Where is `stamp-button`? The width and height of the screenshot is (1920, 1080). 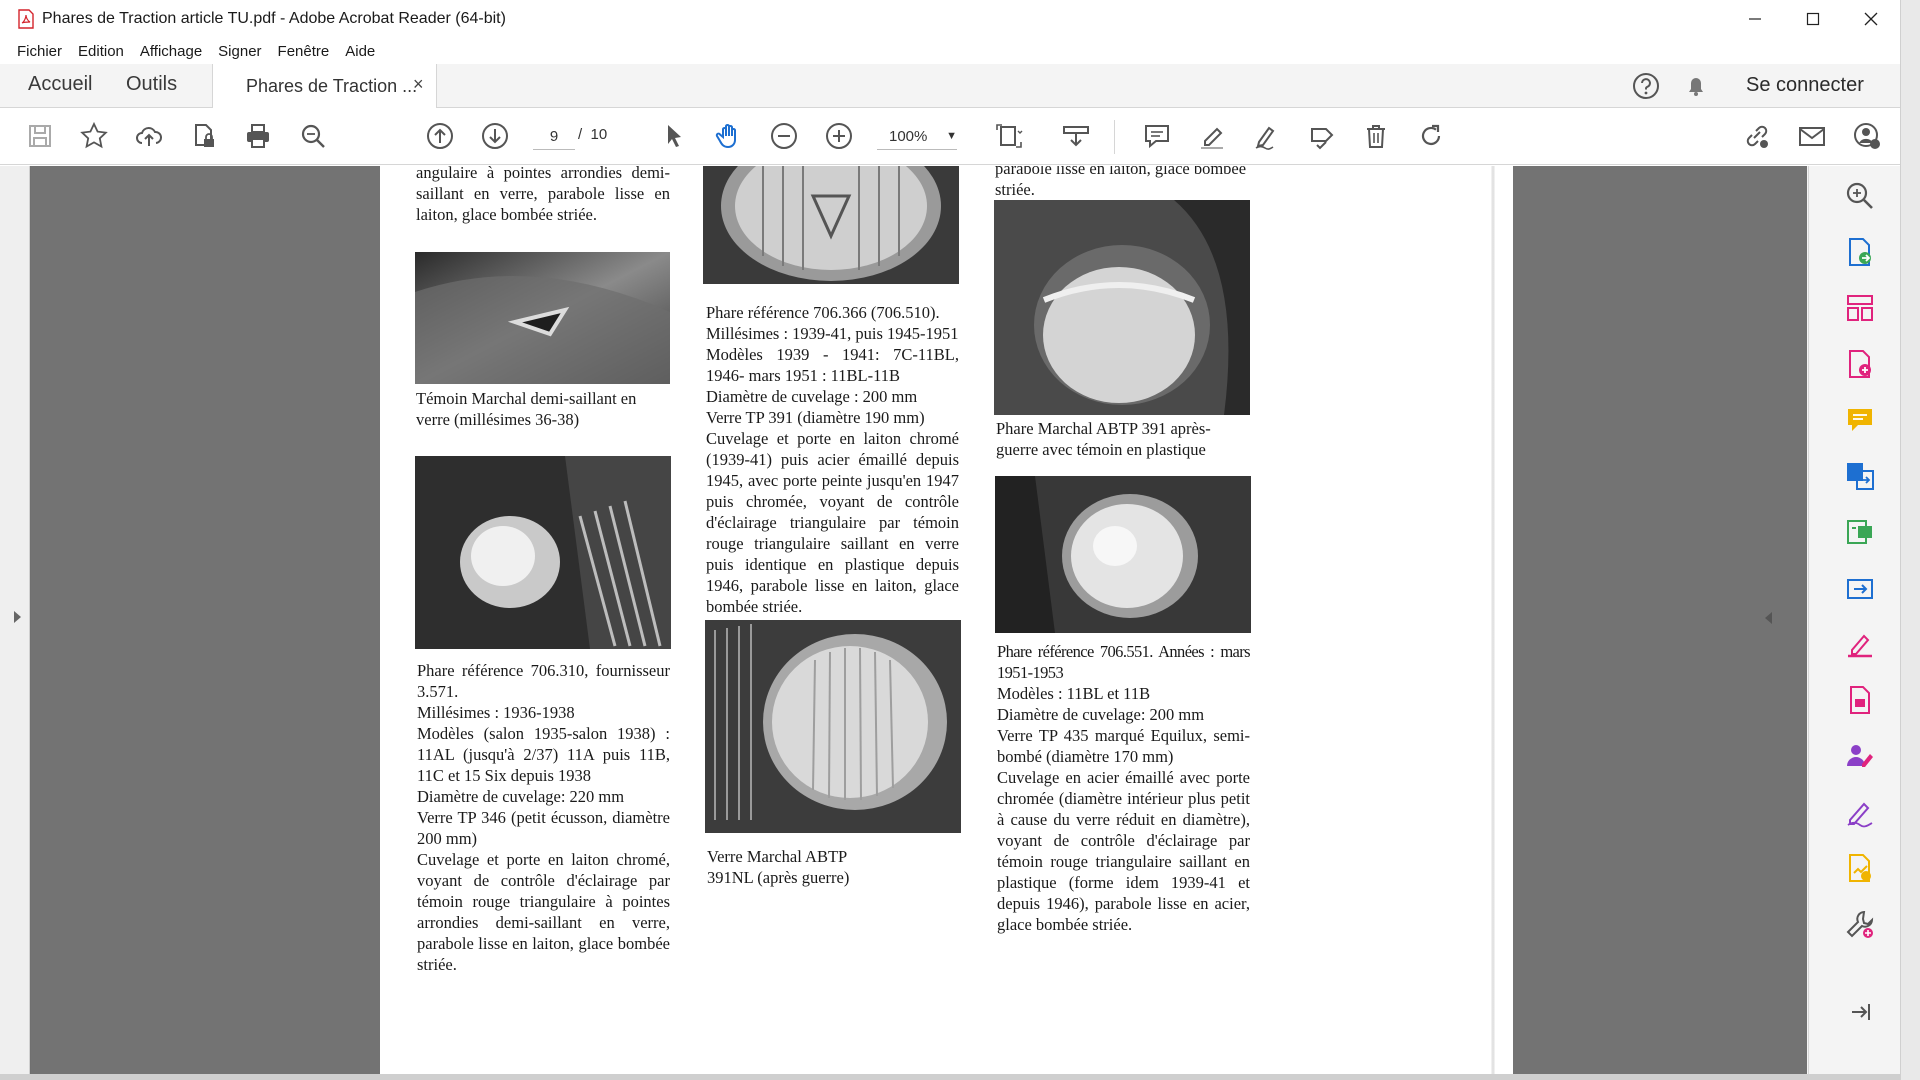 stamp-button is located at coordinates (1322, 136).